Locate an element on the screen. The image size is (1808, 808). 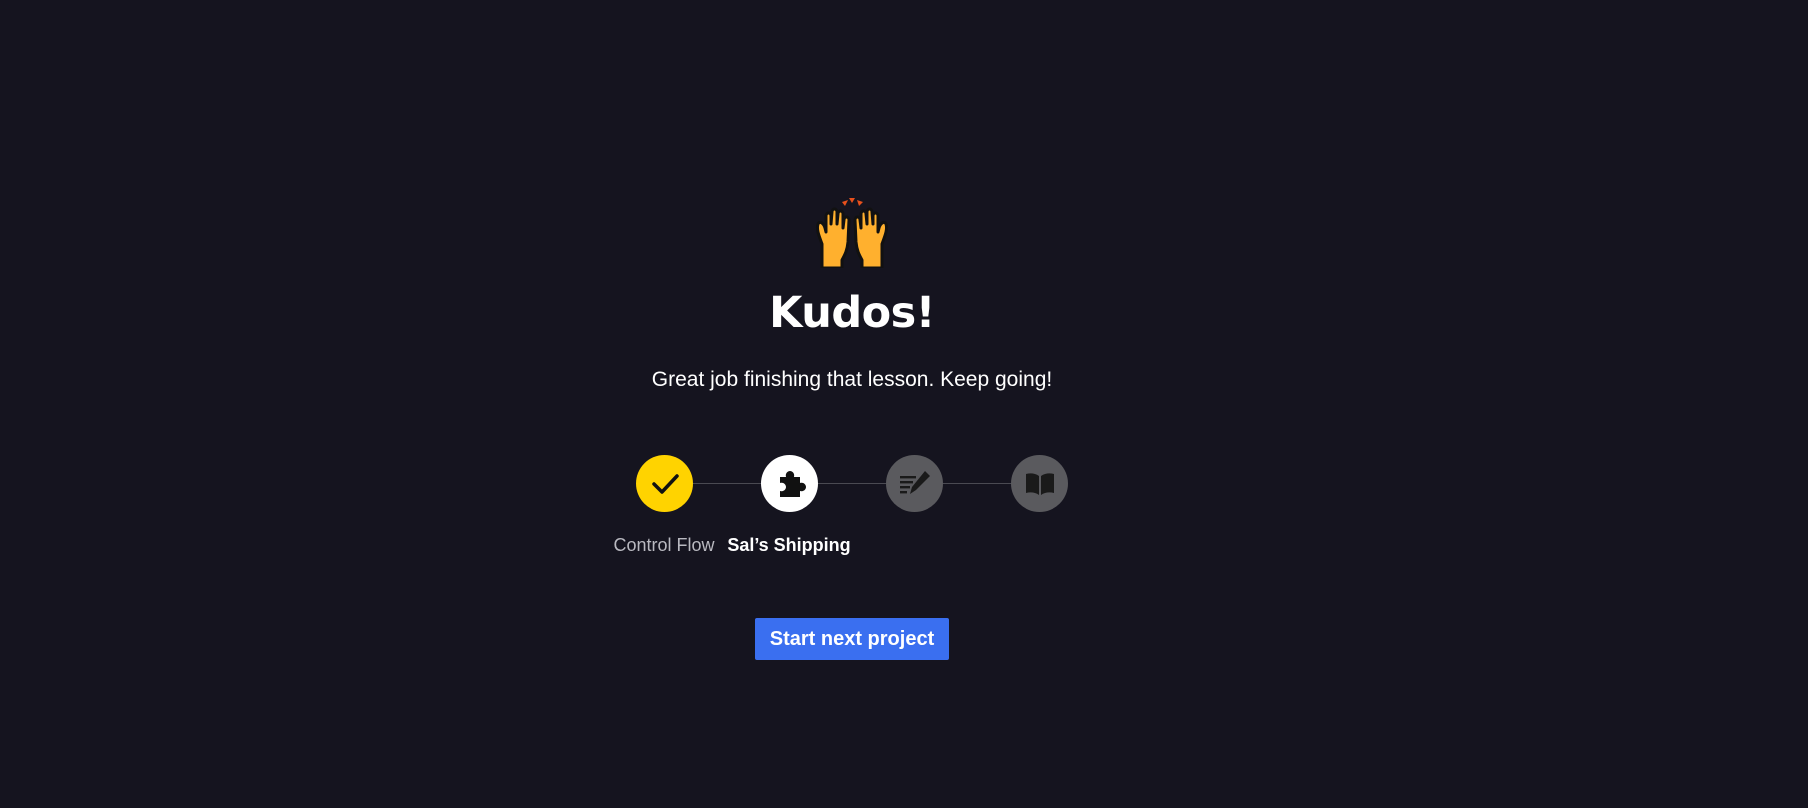
puzzle-piece-icon is located at coordinates (792, 483).